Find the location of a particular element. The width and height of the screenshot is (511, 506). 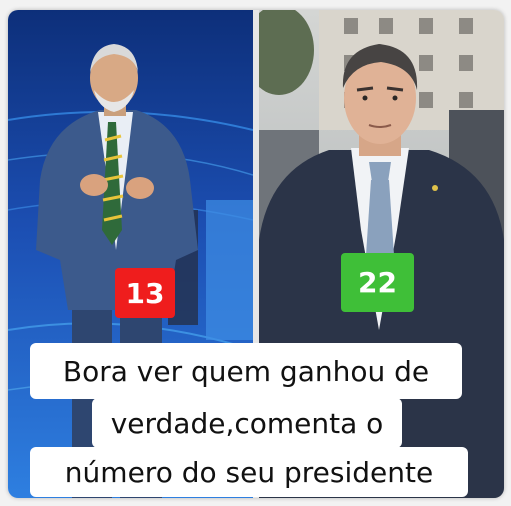

candidate-number-badge-22: 22 is located at coordinates (377, 282).